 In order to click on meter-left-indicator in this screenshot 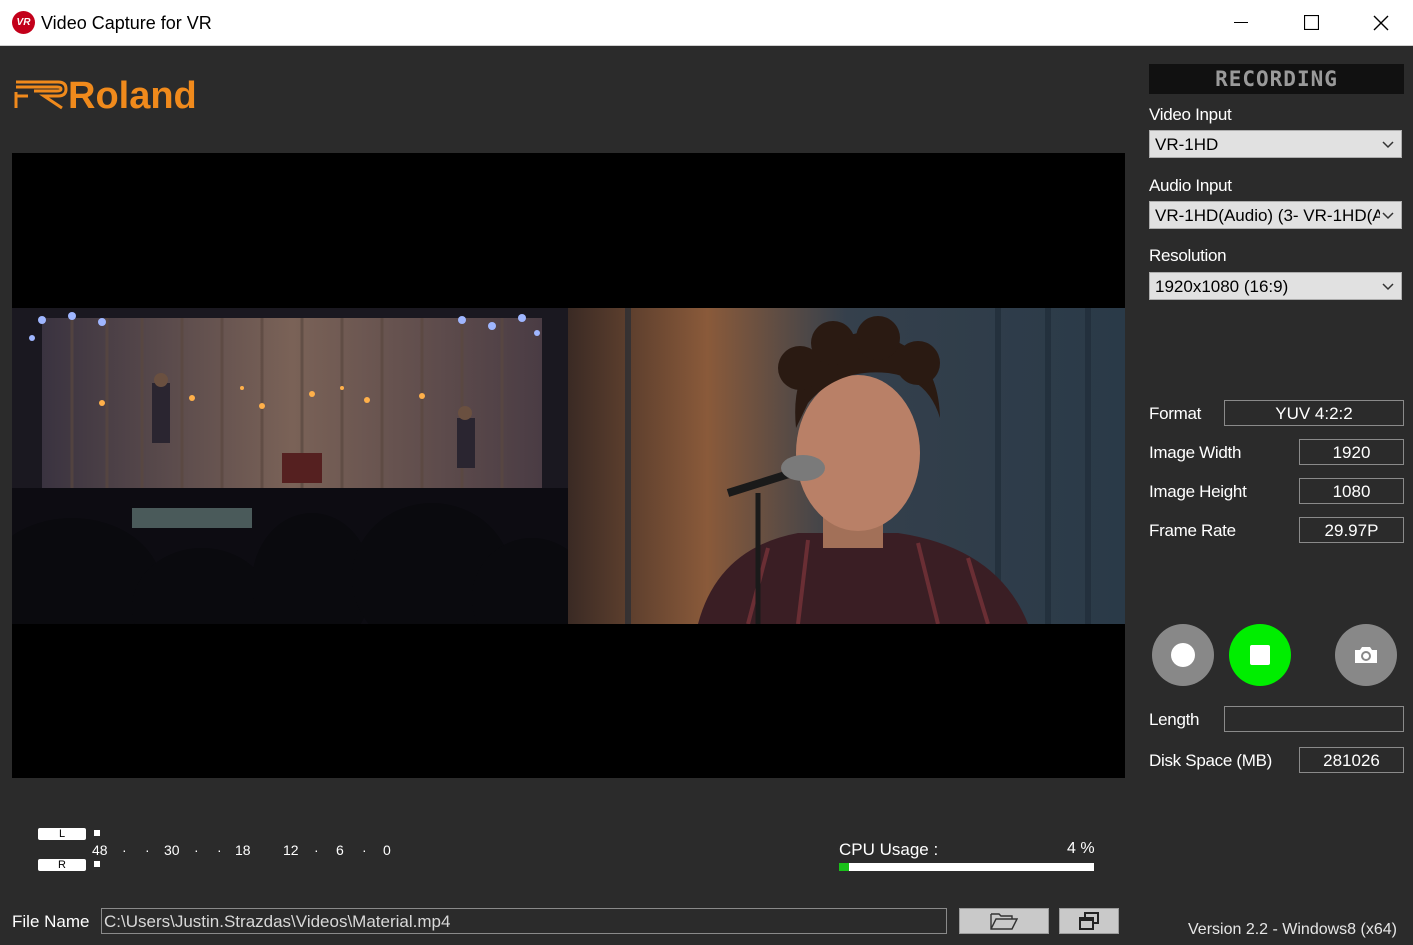, I will do `click(97, 833)`.